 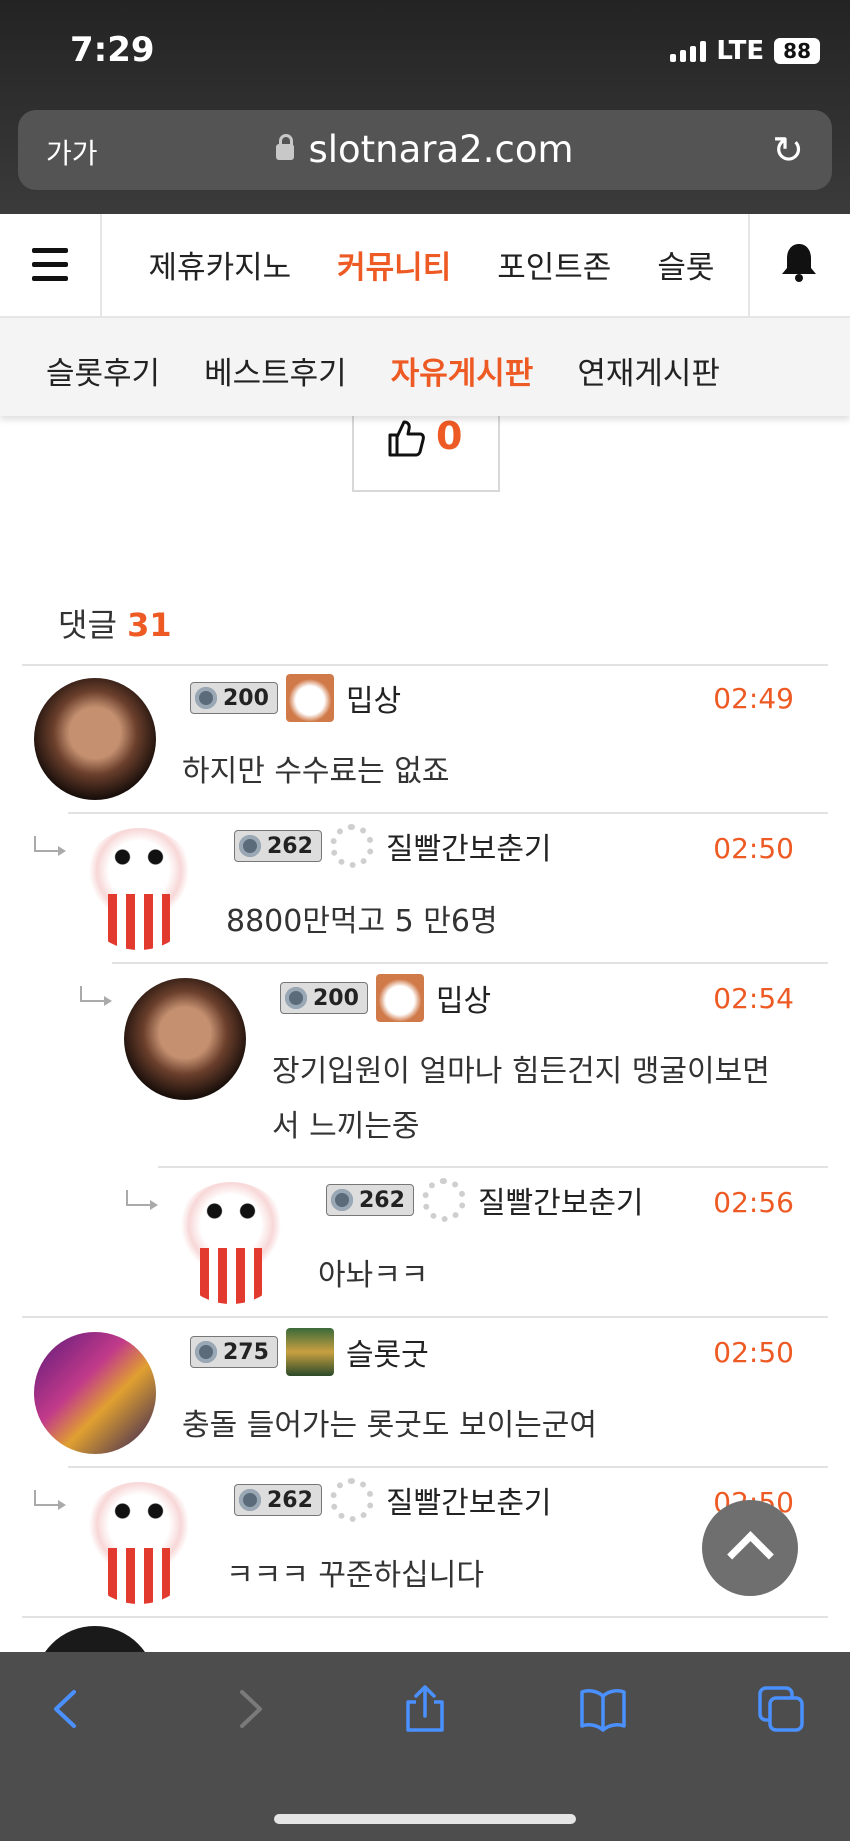 I want to click on nav-item-community: 커뮤니티, so click(x=394, y=264).